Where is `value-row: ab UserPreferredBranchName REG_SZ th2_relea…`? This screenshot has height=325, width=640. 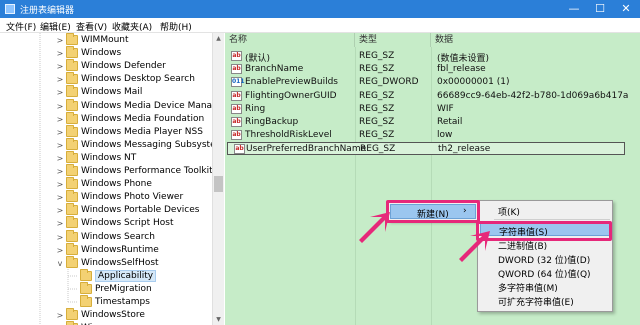 value-row: ab UserPreferredBranchName REG_SZ th2_relea… is located at coordinates (426, 149).